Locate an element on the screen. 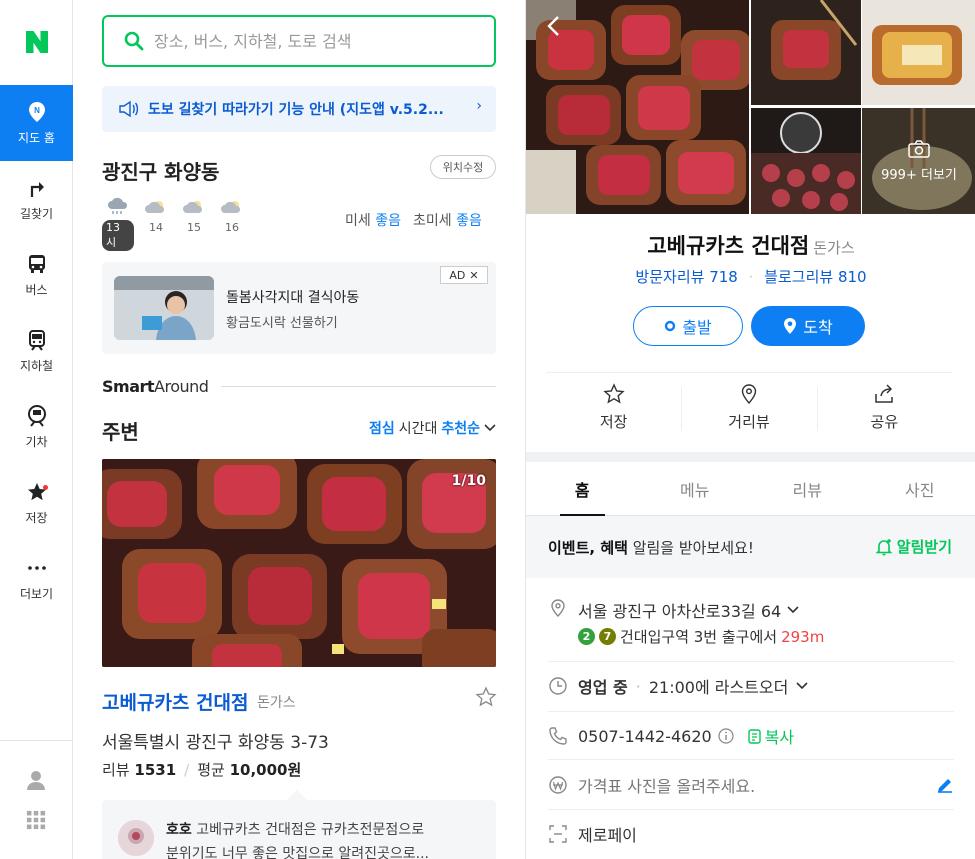 The width and height of the screenshot is (975, 859). sort-dropdown: 점심 시간대 추천순 is located at coordinates (432, 428).